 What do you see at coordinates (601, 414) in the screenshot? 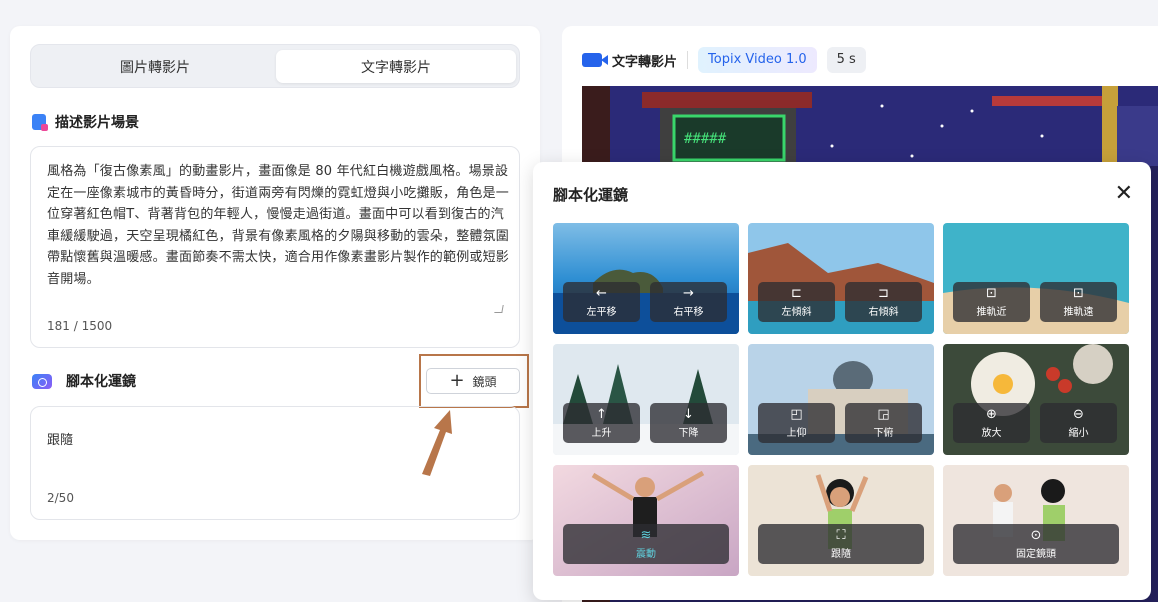
I see `arrow-up-icon: ↑` at bounding box center [601, 414].